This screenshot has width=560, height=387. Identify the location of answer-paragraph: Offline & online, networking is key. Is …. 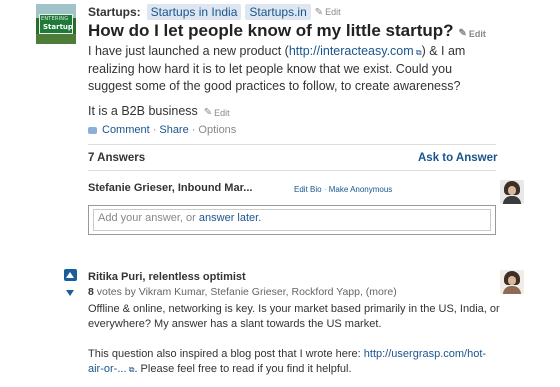
(294, 316).